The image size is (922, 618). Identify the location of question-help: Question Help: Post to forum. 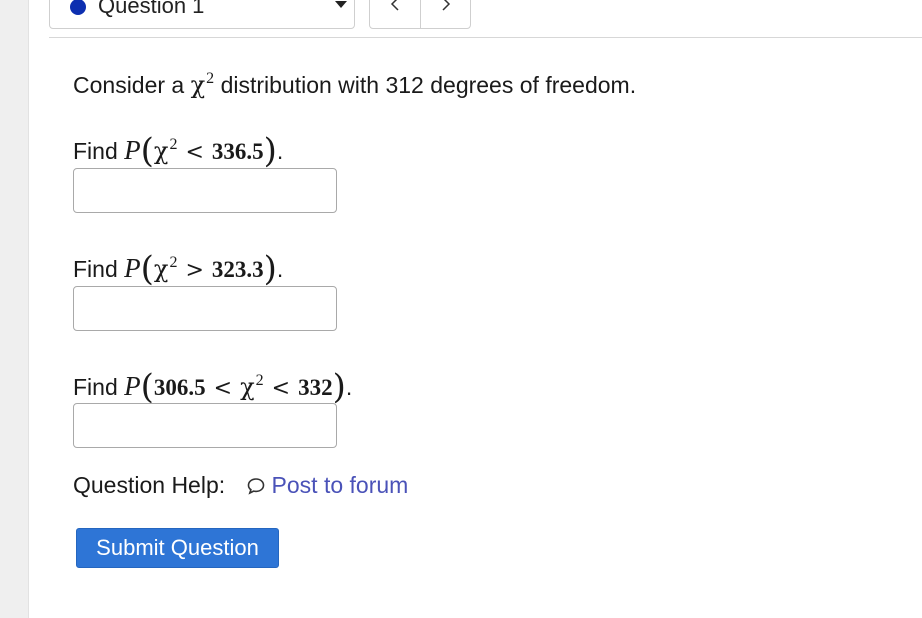
(240, 485).